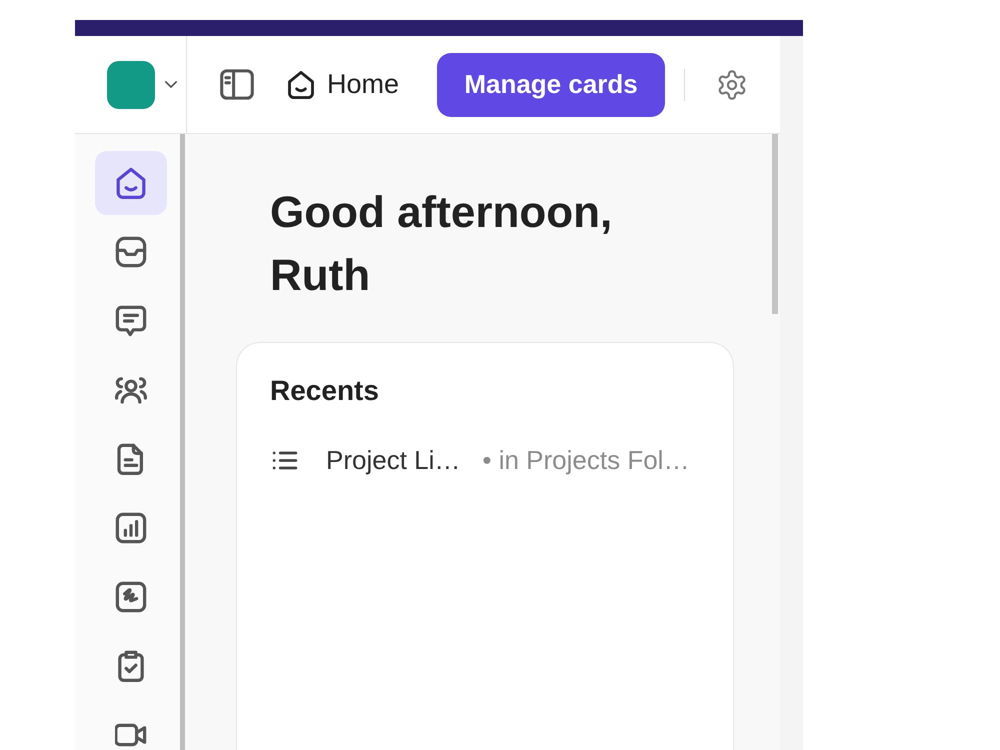  Describe the element at coordinates (131, 321) in the screenshot. I see `chat-bubble-icon` at that location.